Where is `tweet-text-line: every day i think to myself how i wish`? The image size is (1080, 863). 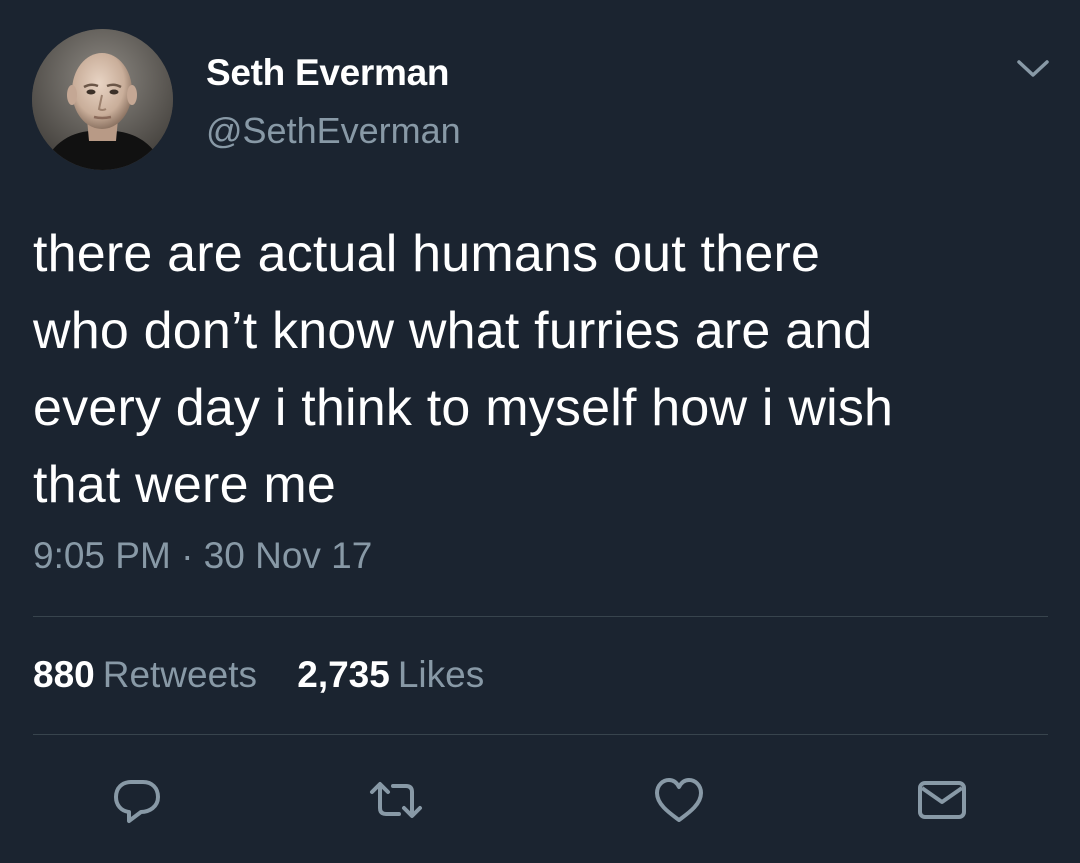 tweet-text-line: every day i think to myself how i wish is located at coordinates (463, 408).